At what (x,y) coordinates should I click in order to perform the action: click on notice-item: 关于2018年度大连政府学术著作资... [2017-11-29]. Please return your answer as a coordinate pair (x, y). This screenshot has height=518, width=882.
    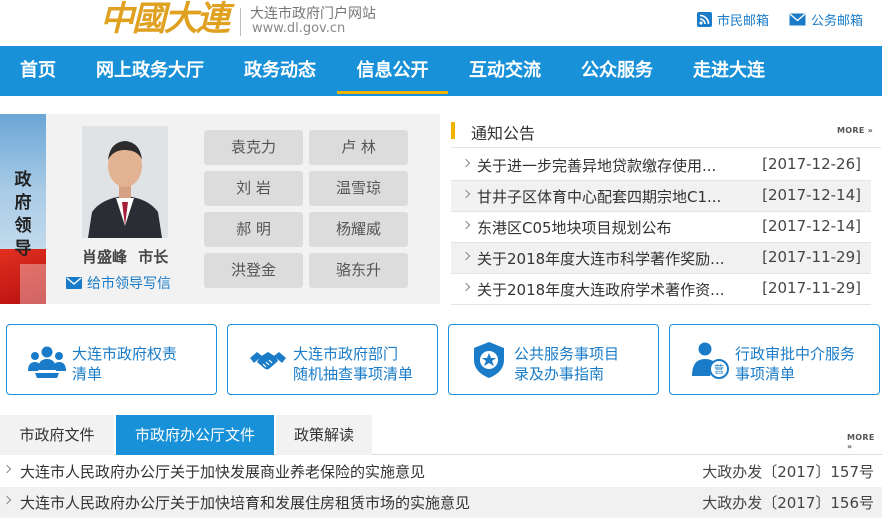
    Looking at the image, I should click on (661, 289).